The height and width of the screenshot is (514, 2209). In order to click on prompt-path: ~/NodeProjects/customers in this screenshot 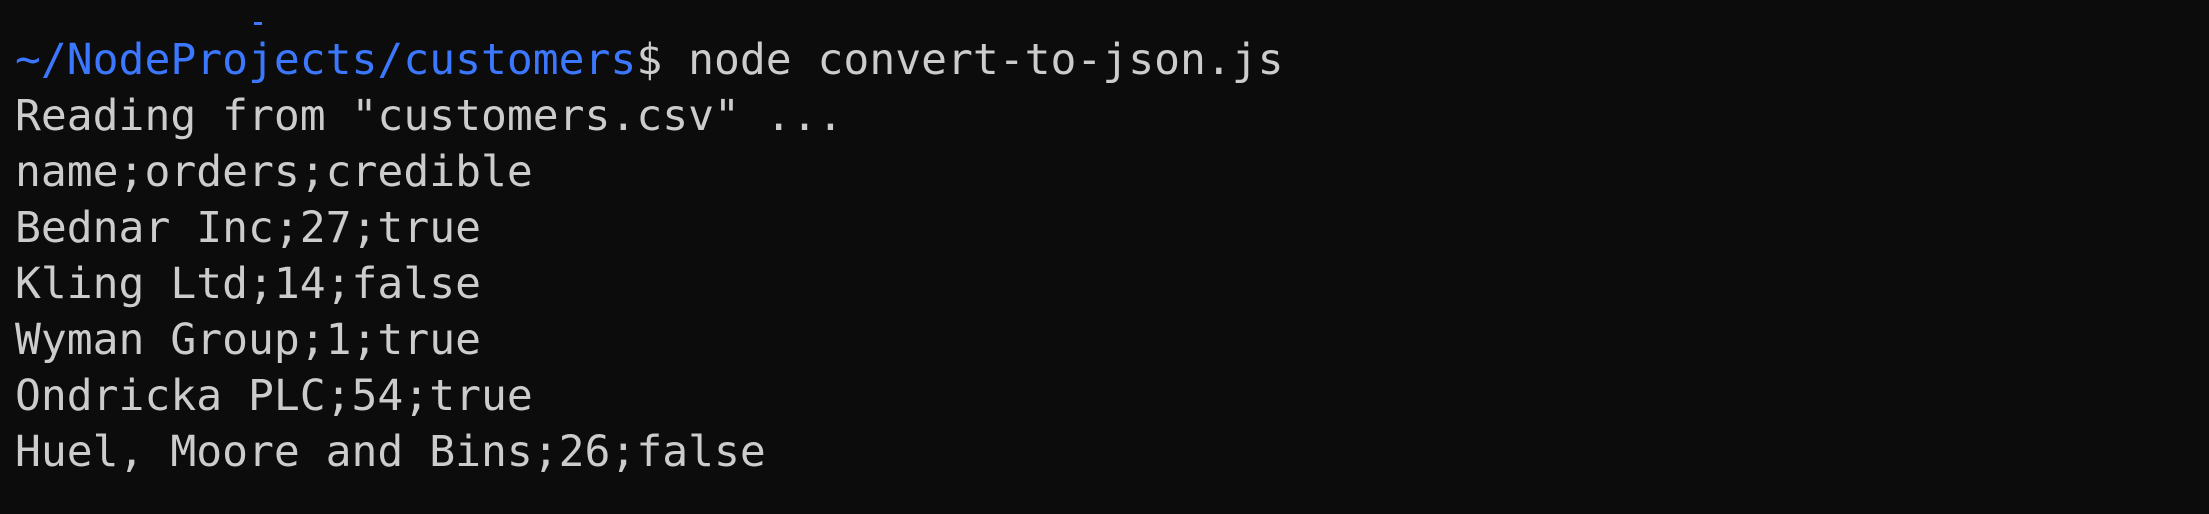, I will do `click(326, 60)`.